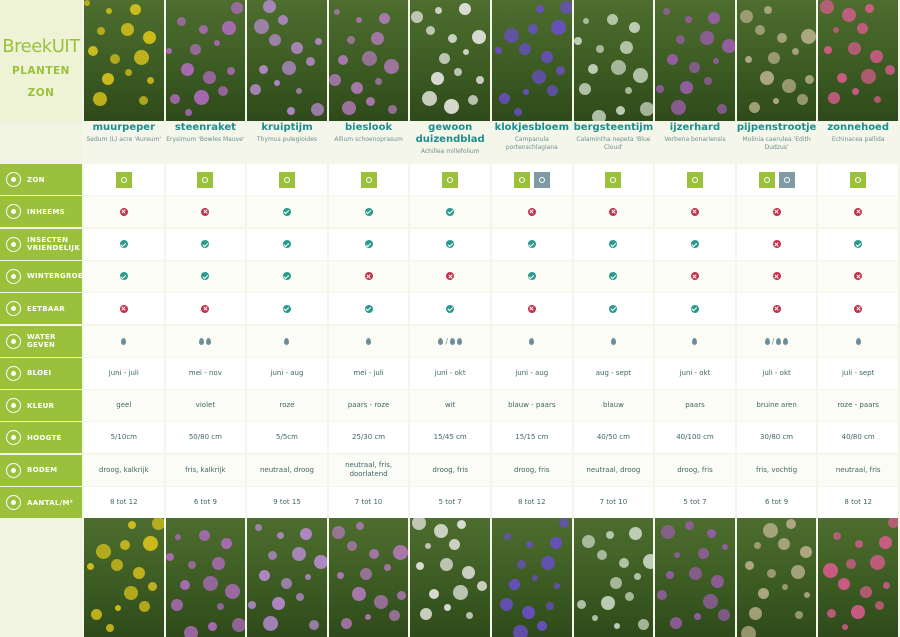  I want to click on cell-hoogte: 40/100 cm, so click(695, 438).